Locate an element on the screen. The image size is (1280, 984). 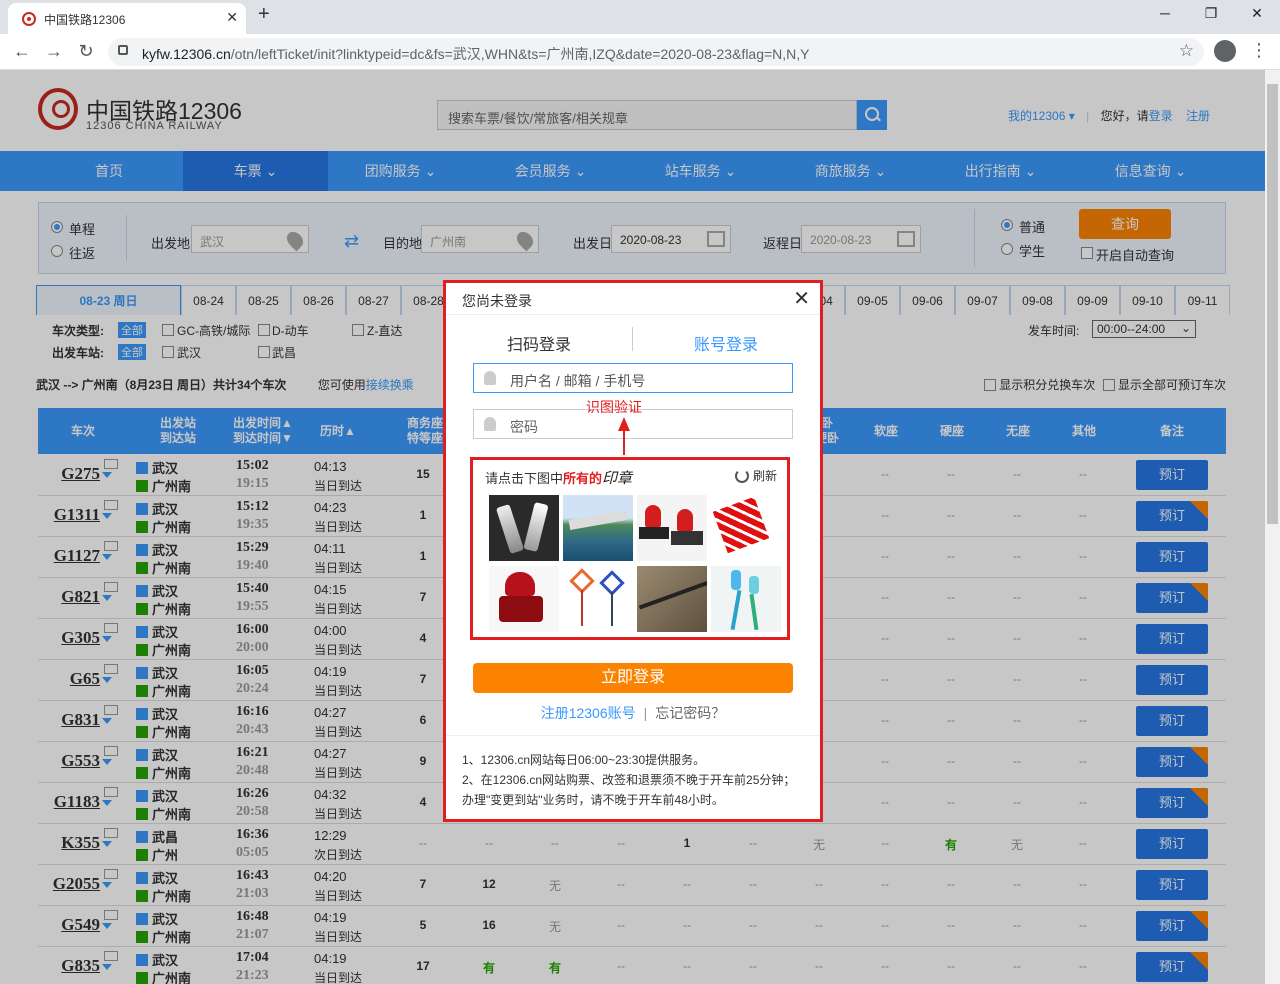
captcha-image-toothbrush is located at coordinates (746, 599).